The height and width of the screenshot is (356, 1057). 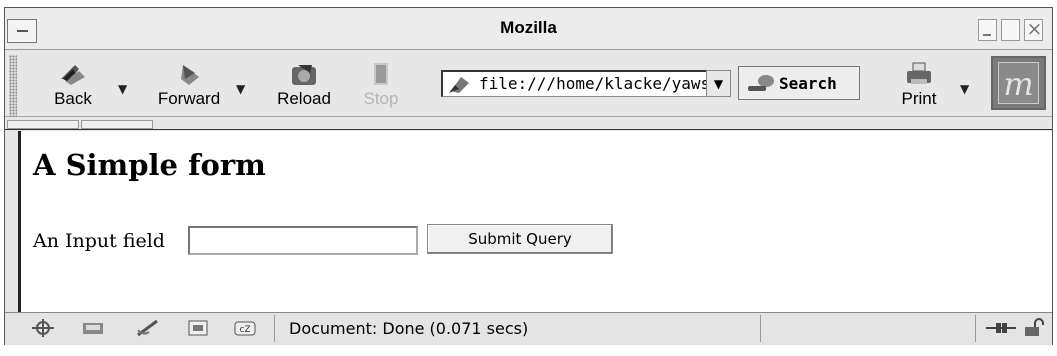 What do you see at coordinates (1033, 29) in the screenshot?
I see `close-icon: ×` at bounding box center [1033, 29].